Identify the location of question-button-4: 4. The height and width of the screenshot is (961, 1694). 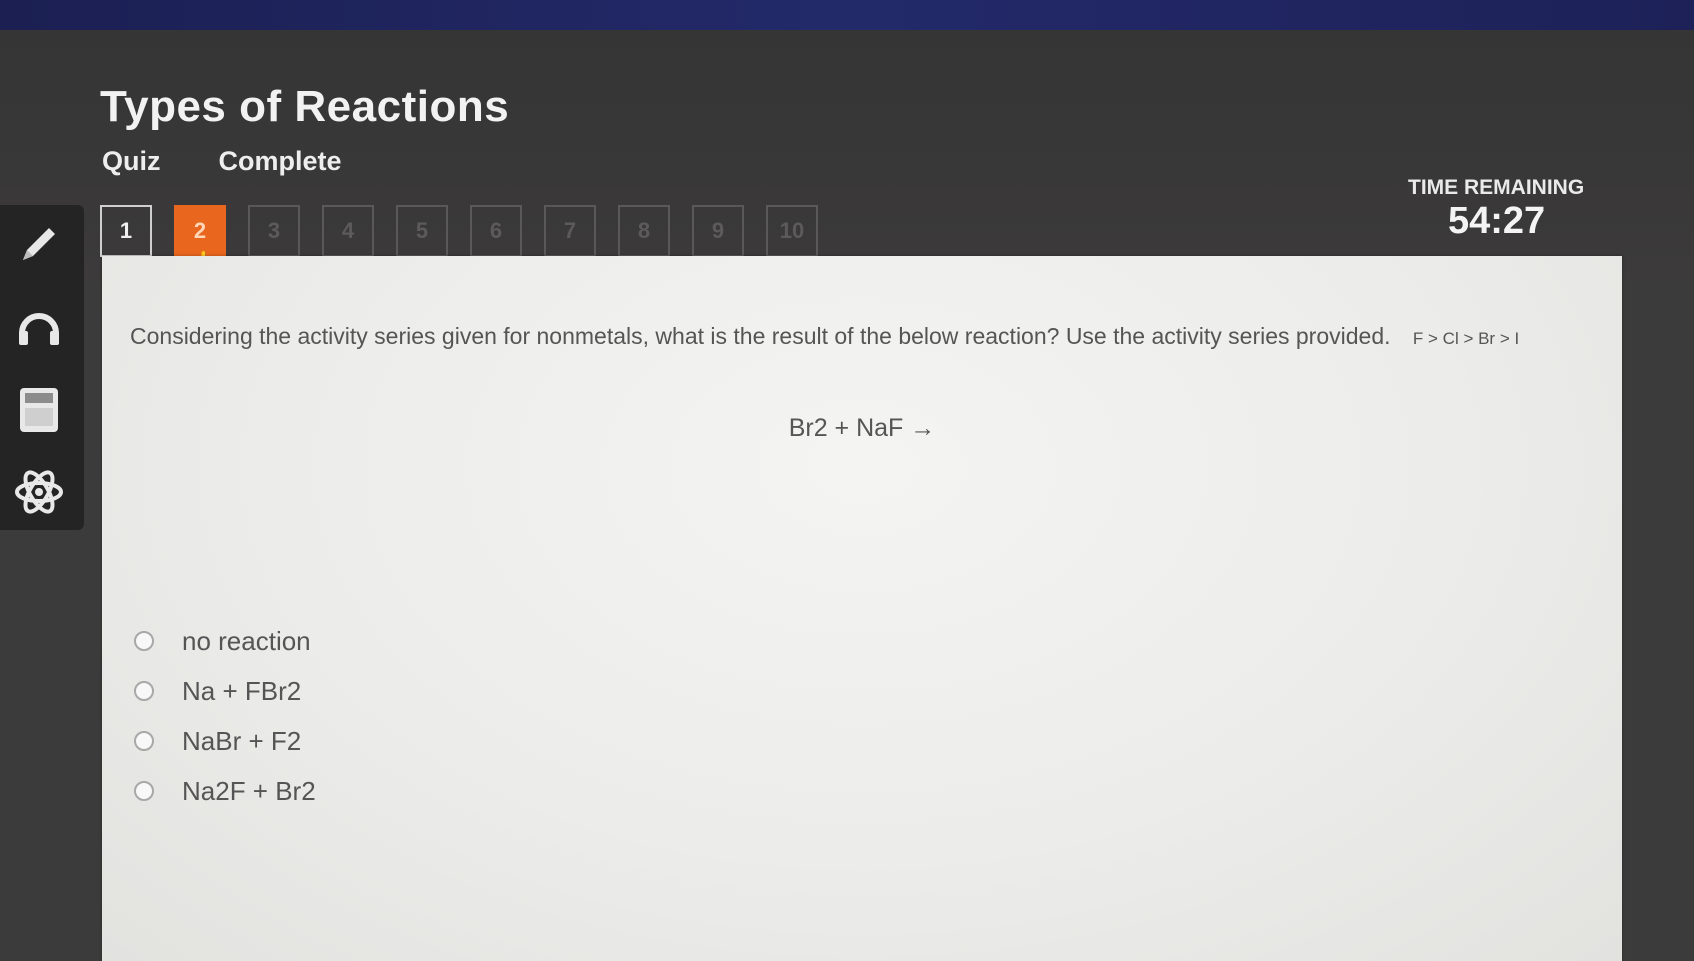
(348, 231).